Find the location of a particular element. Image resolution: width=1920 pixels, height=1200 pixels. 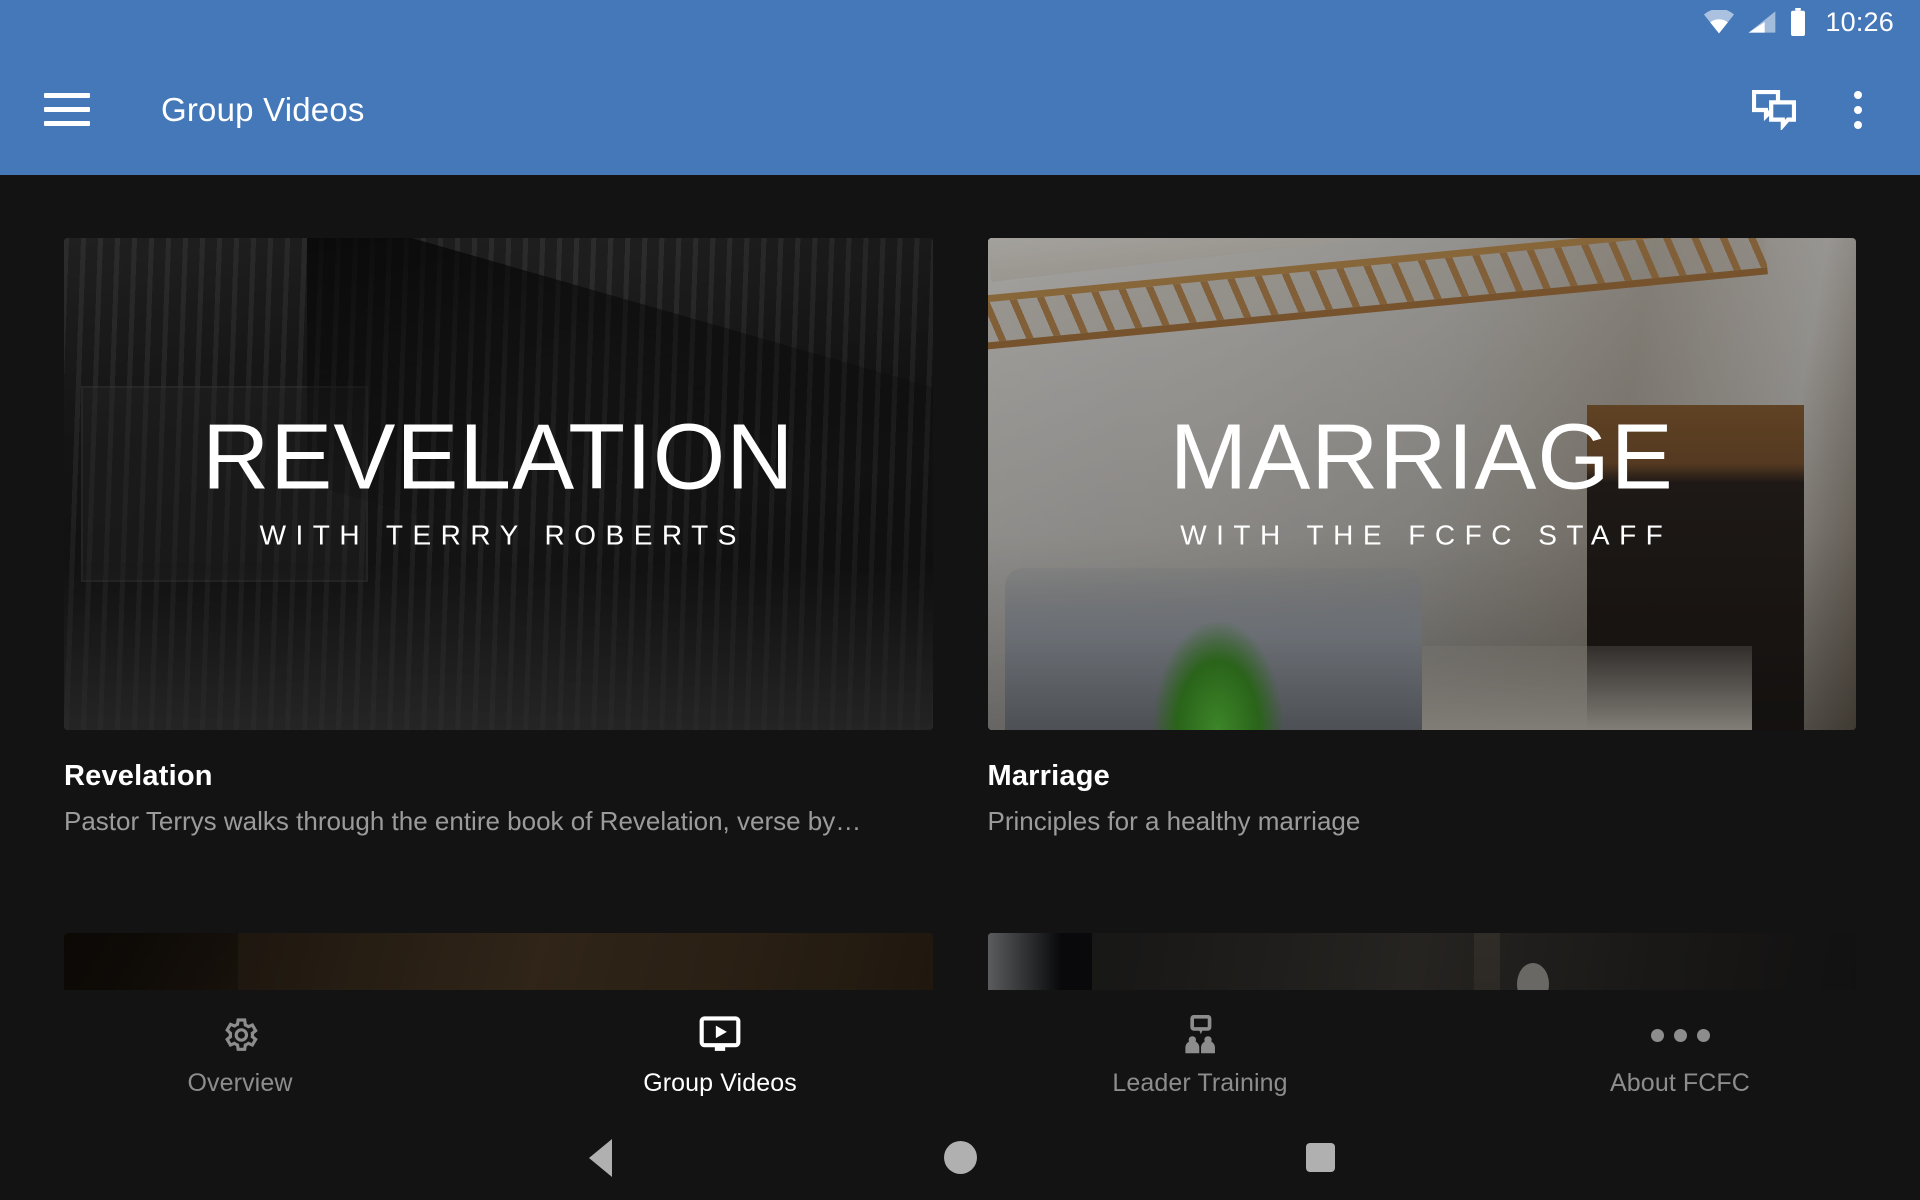

android-system-navigation is located at coordinates (960, 1157).